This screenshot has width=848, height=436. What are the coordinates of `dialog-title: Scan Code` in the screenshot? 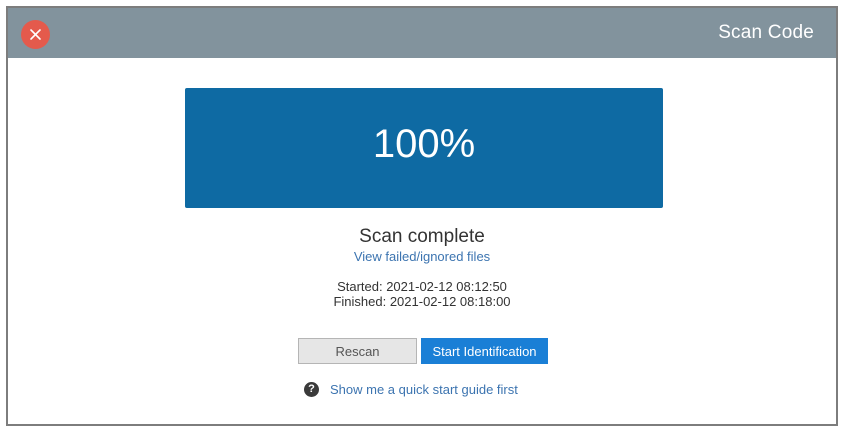 It's located at (766, 32).